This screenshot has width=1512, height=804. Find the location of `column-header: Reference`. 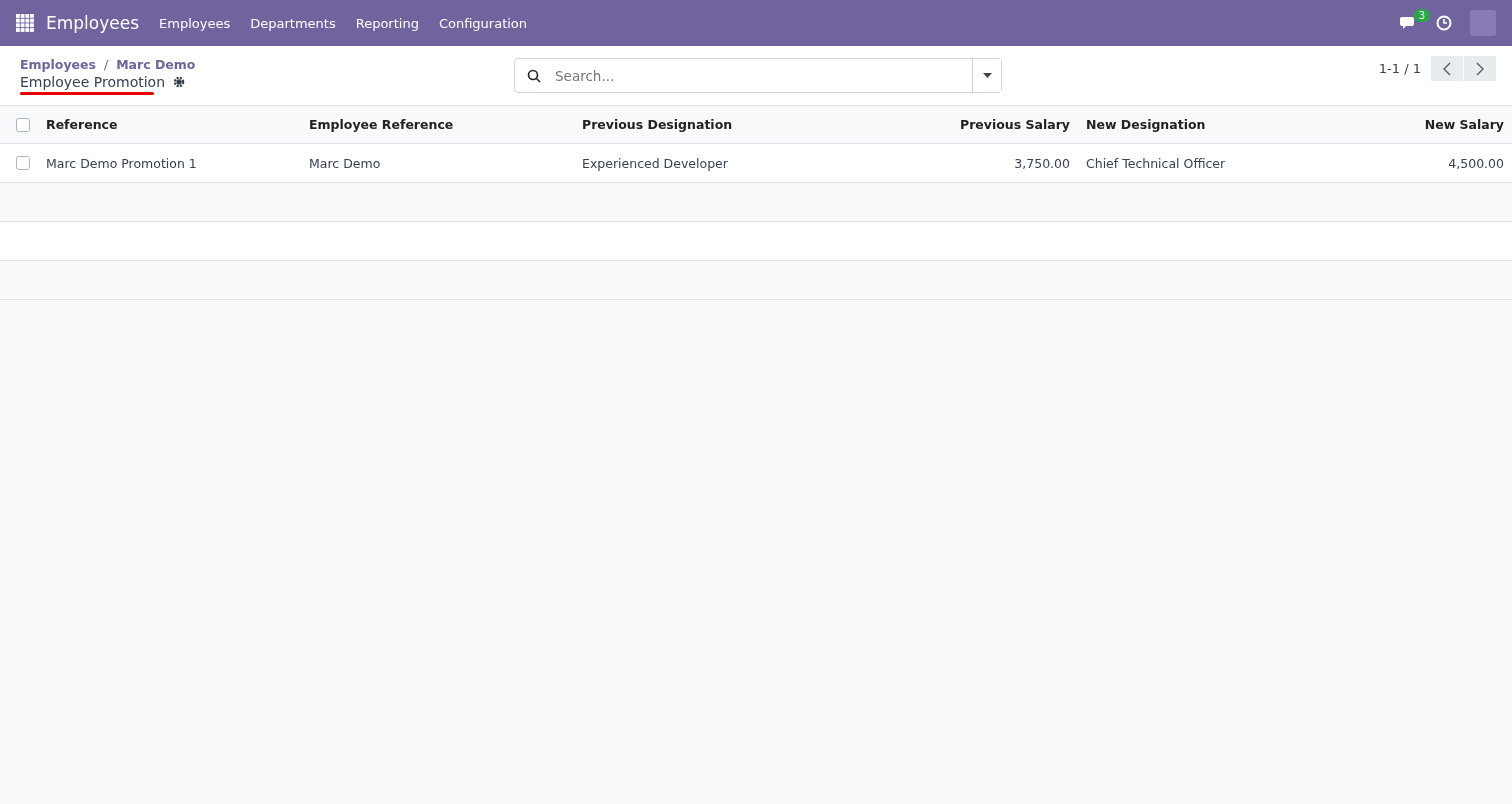

column-header: Reference is located at coordinates (169, 124).